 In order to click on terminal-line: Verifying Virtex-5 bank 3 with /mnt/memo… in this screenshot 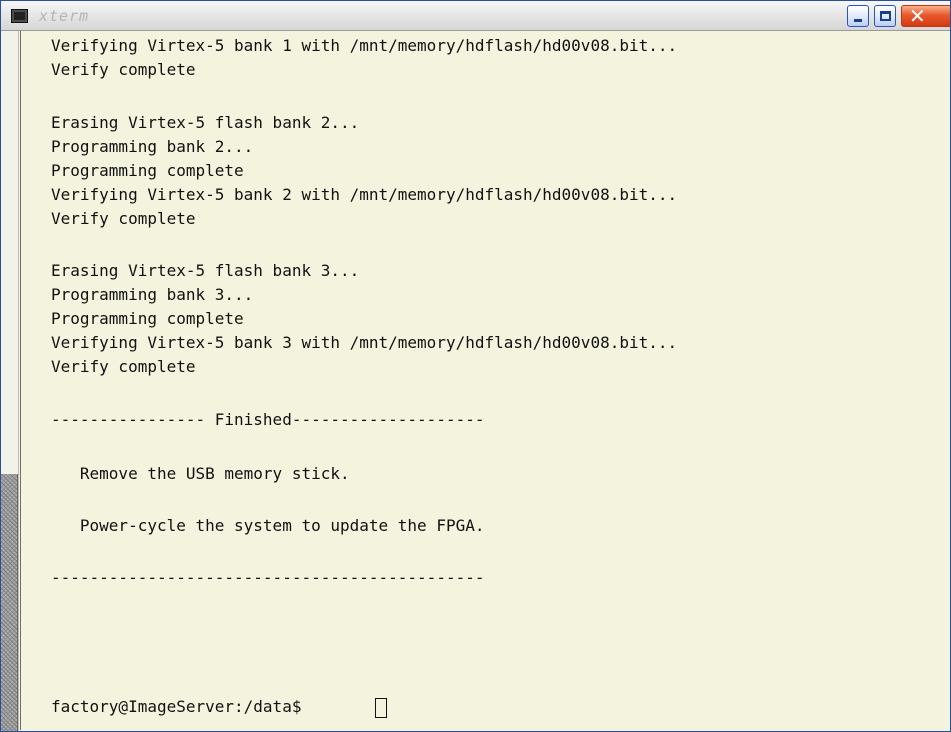, I will do `click(364, 342)`.